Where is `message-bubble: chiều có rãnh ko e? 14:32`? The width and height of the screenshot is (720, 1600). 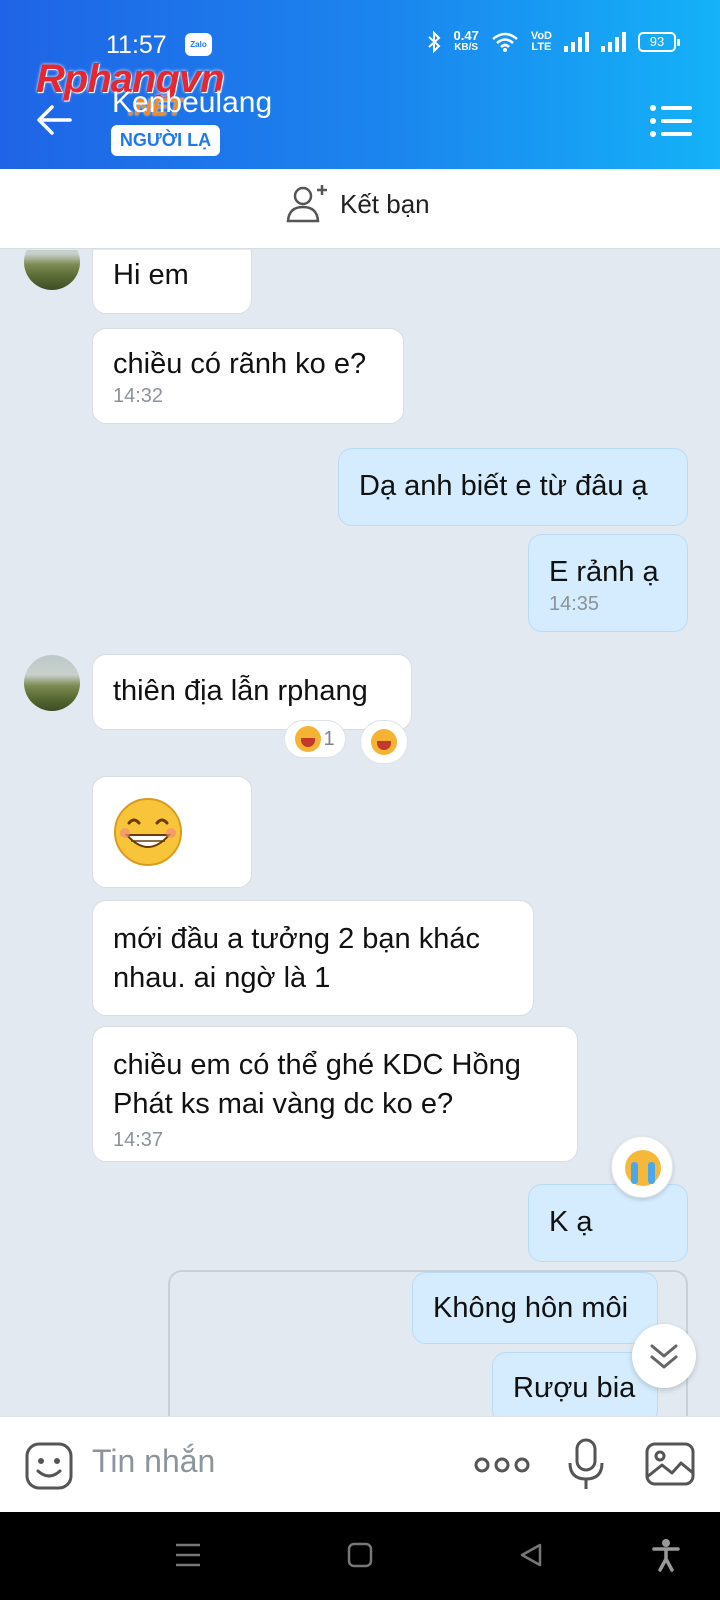
message-bubble: chiều có rãnh ko e? 14:32 is located at coordinates (248, 376).